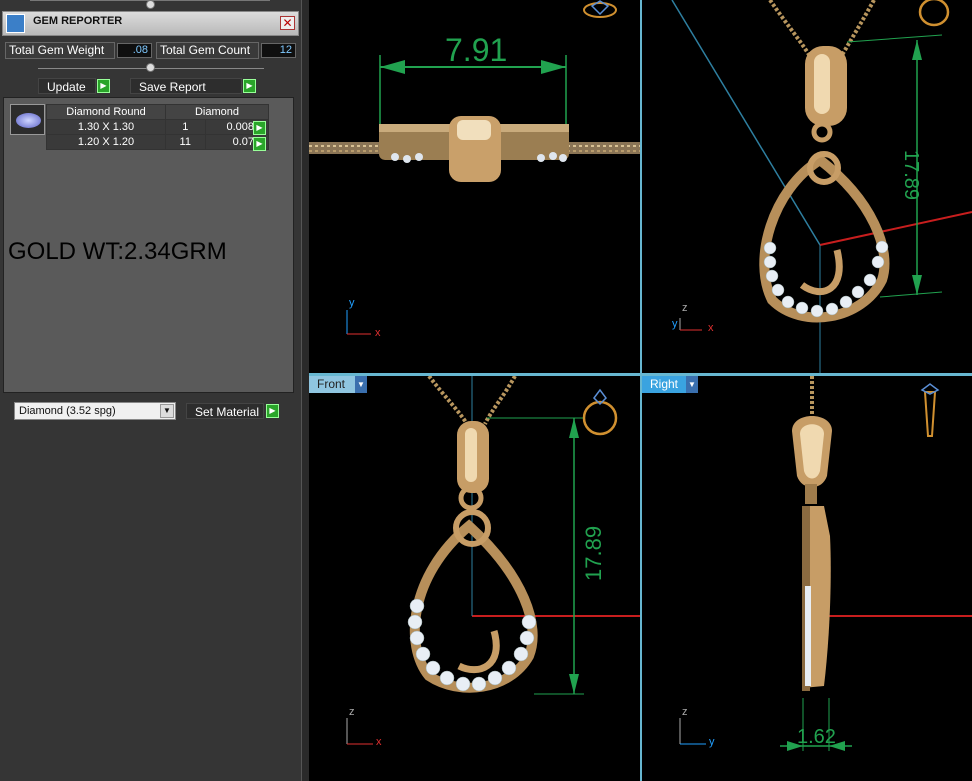  I want to click on section-collapse-knob, so click(150, 67).